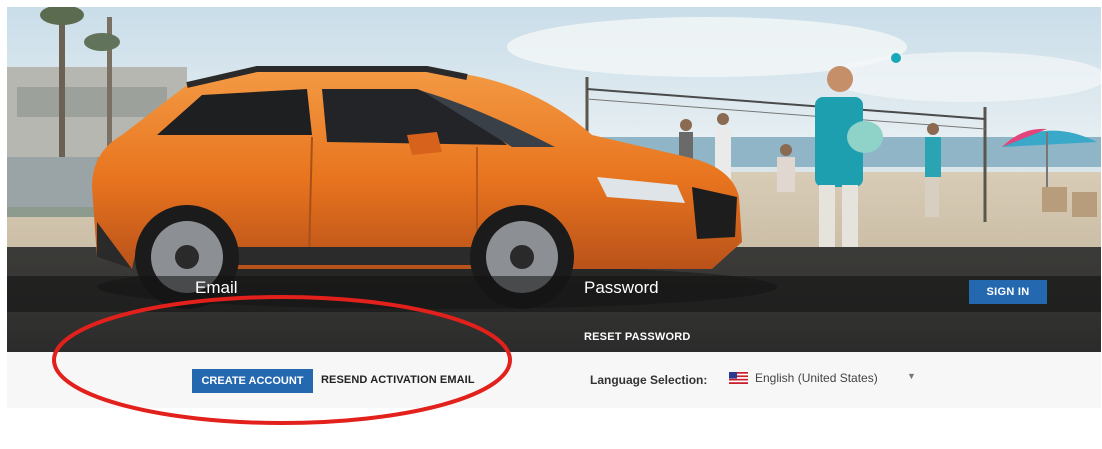 This screenshot has height=449, width=1102. What do you see at coordinates (649, 380) in the screenshot?
I see `language-label: Language Selection:` at bounding box center [649, 380].